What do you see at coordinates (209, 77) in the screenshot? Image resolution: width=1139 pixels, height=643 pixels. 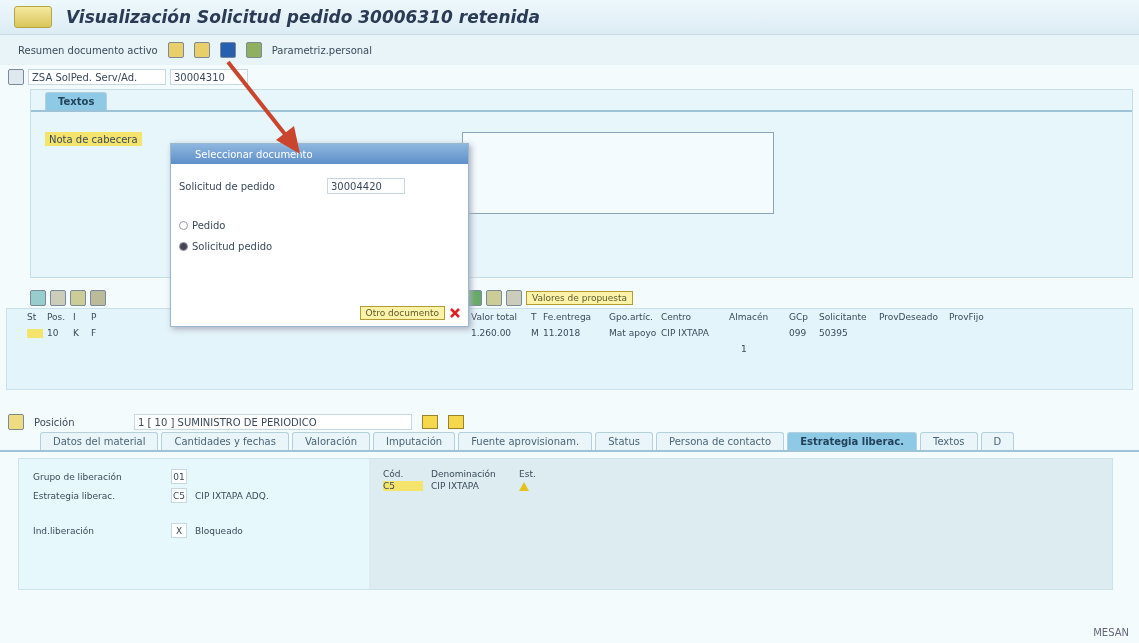 I see `document-number-field: 30004310` at bounding box center [209, 77].